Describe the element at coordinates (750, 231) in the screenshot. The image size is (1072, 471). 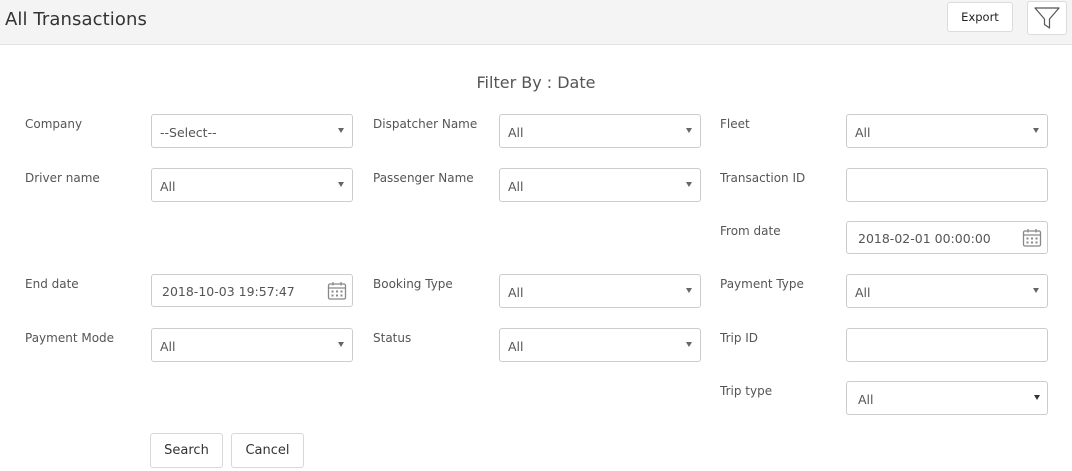
I see `from-date-label: From date` at that location.